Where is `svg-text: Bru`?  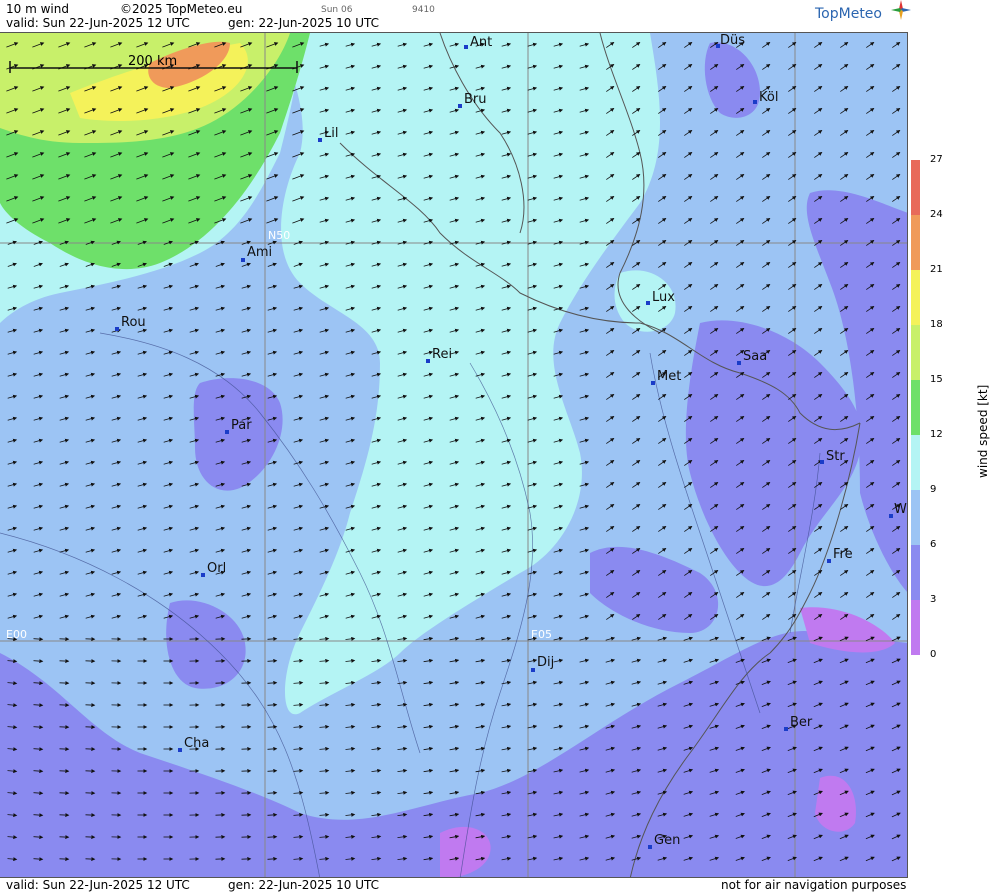
svg-text: Bru is located at coordinates (475, 99).